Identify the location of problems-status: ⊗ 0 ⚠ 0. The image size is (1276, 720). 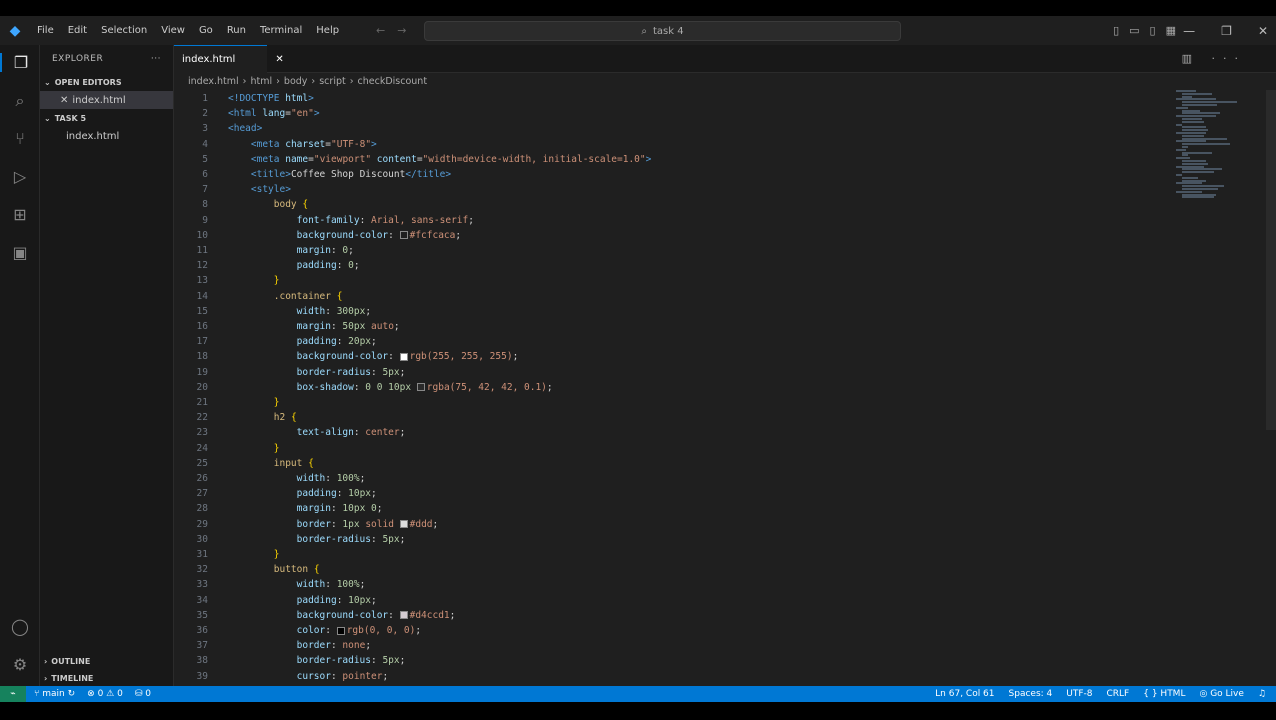
(105, 694).